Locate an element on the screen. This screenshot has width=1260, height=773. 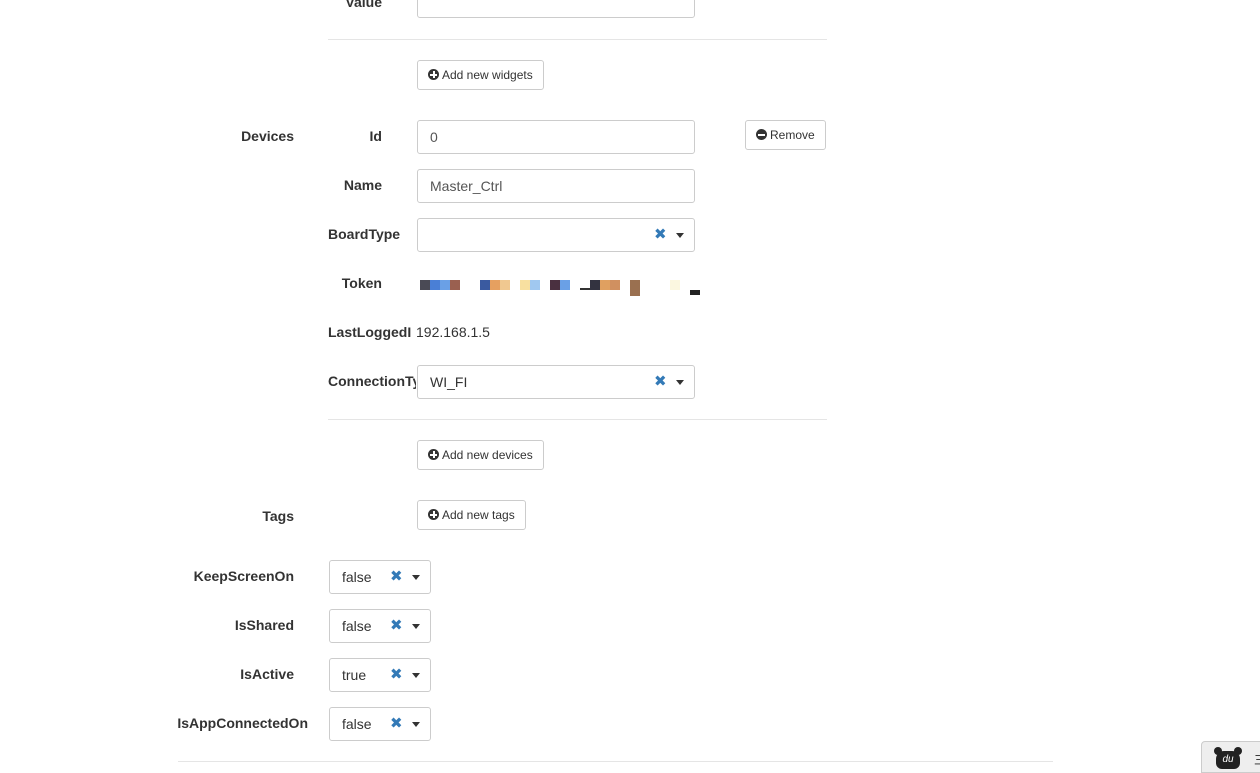
lastloggedip-label: LastLoggedIP is located at coordinates (374, 332).